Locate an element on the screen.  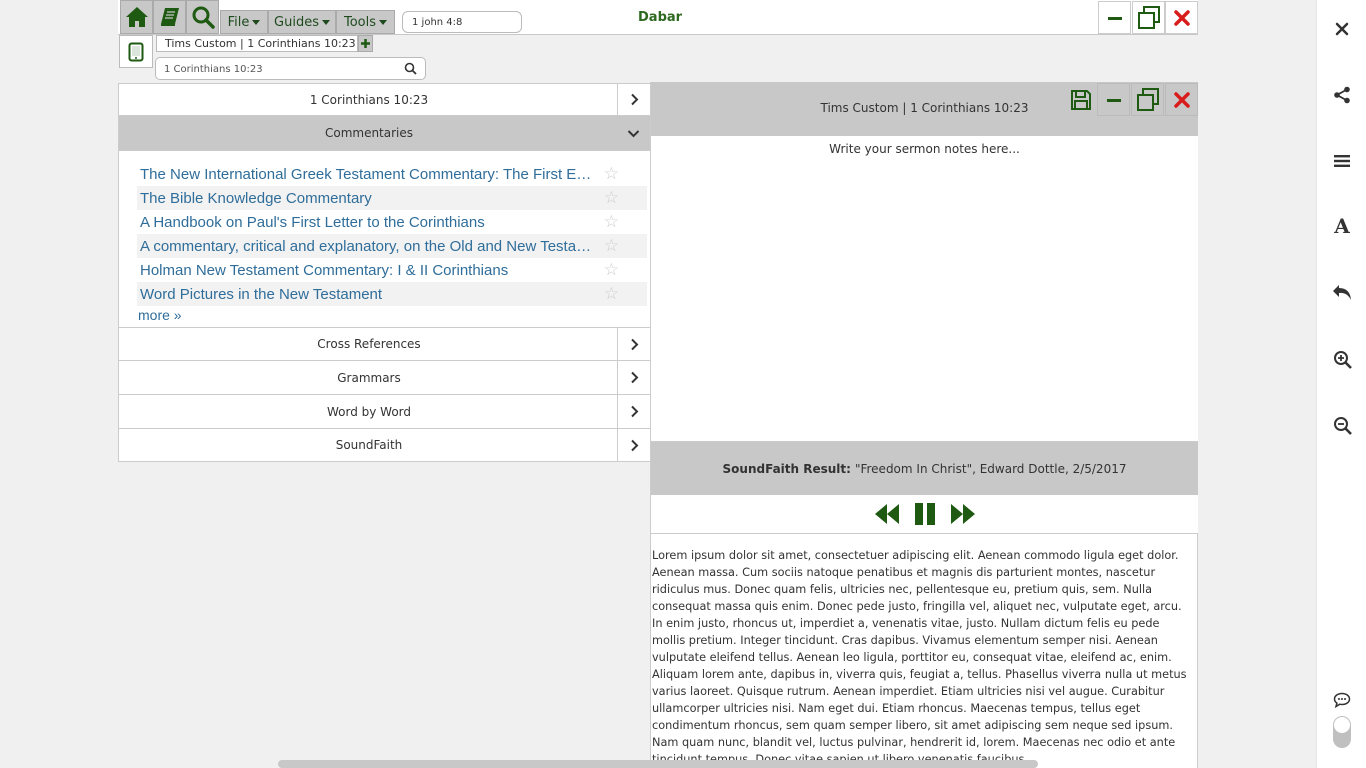
tablet-icon is located at coordinates (136, 51).